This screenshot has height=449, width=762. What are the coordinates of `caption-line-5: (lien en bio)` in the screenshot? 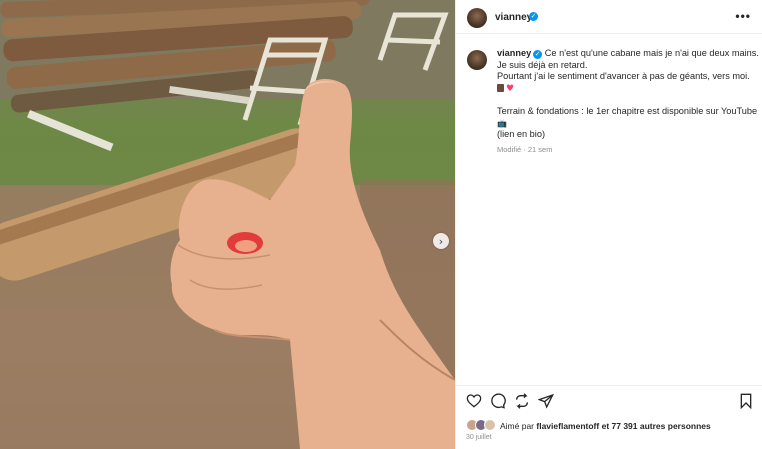 It's located at (521, 134).